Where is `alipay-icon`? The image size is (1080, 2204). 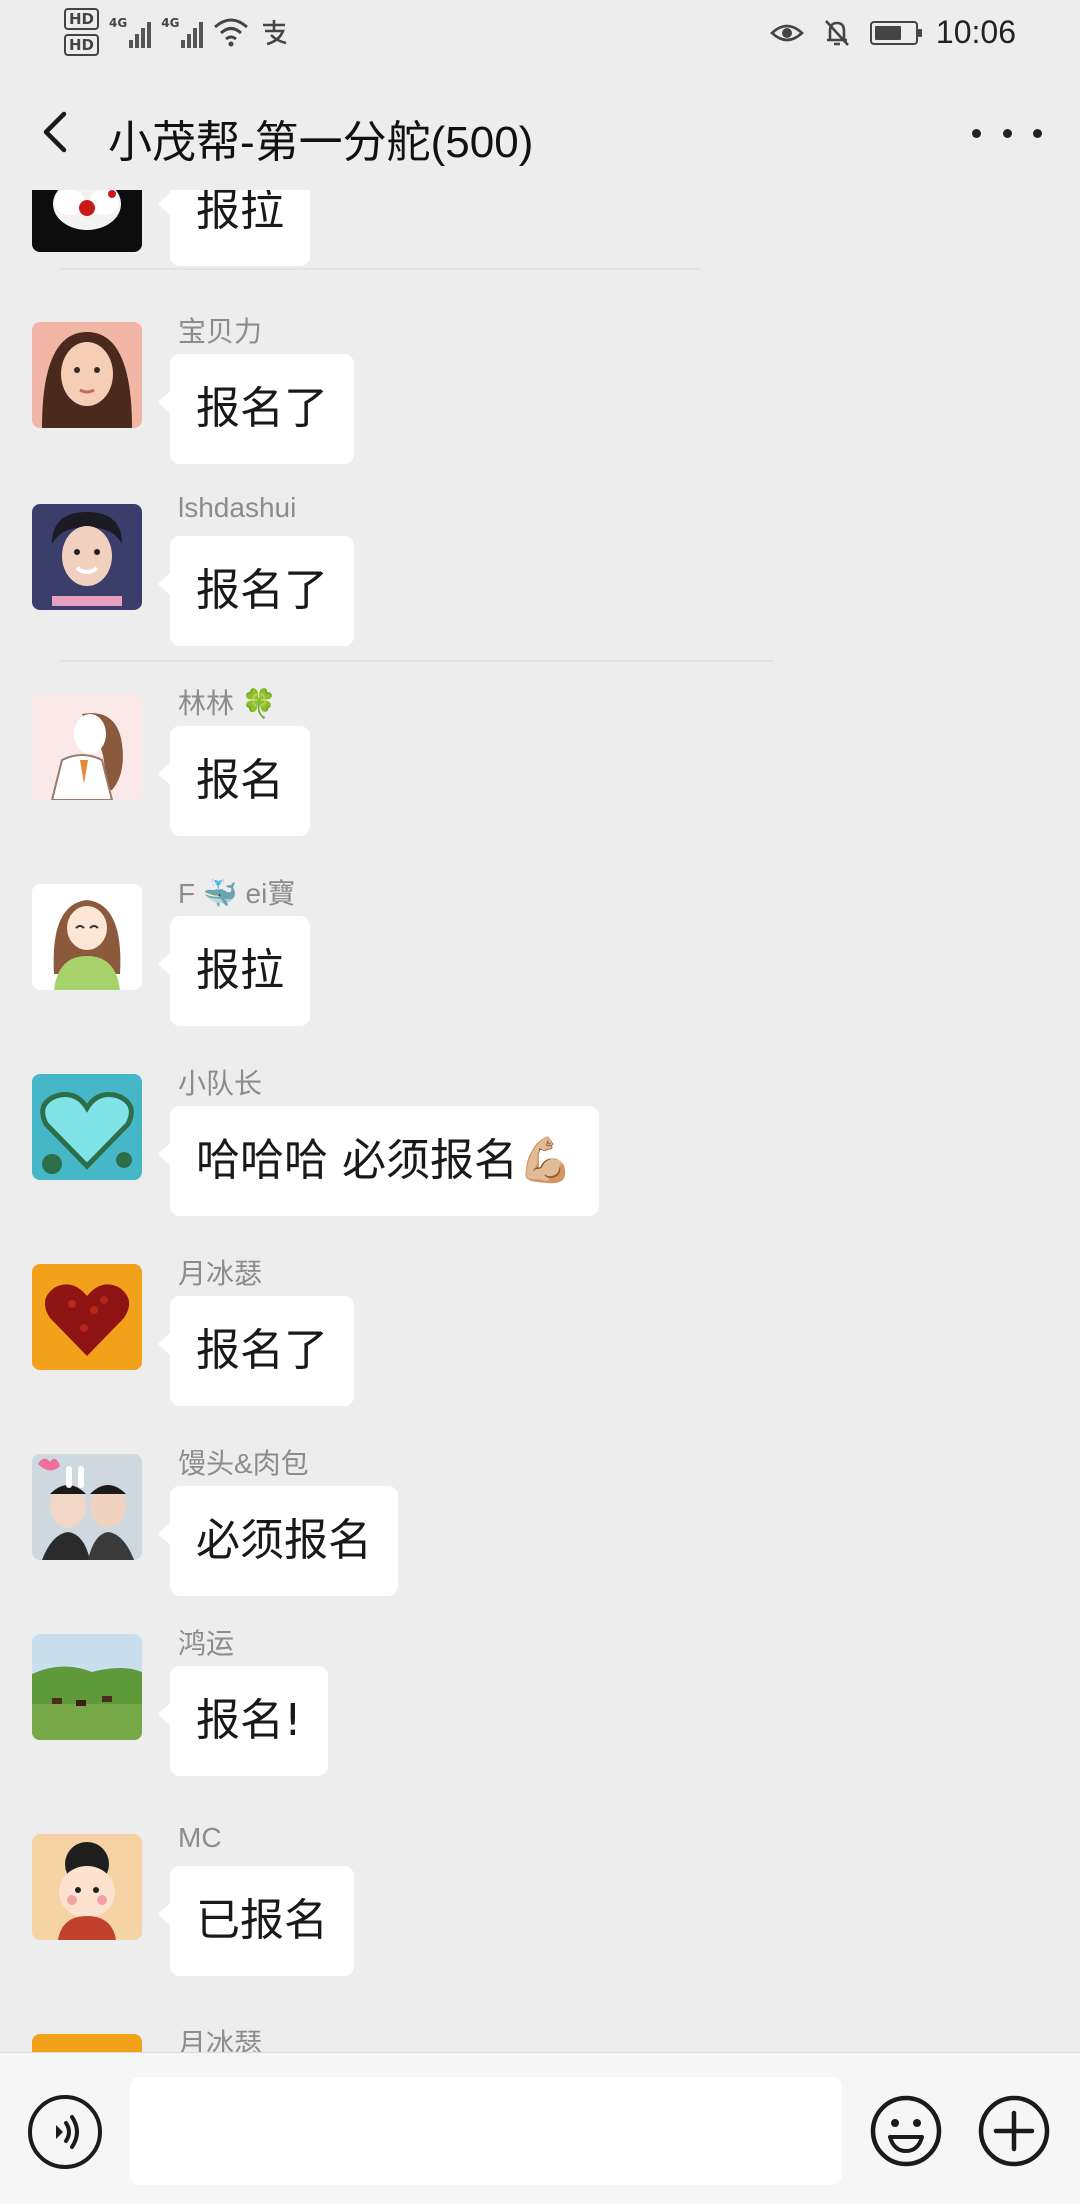
alipay-icon is located at coordinates (275, 33).